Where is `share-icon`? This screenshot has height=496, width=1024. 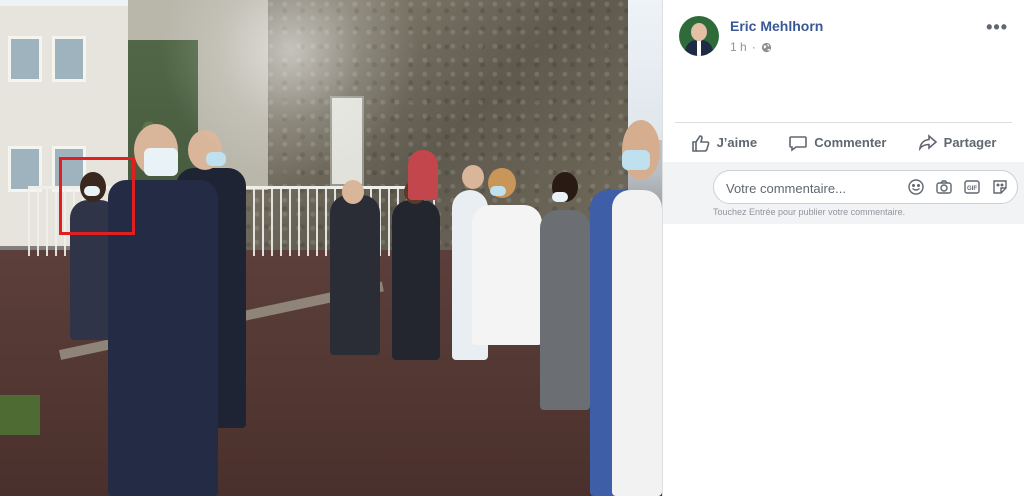
share-icon is located at coordinates (927, 142).